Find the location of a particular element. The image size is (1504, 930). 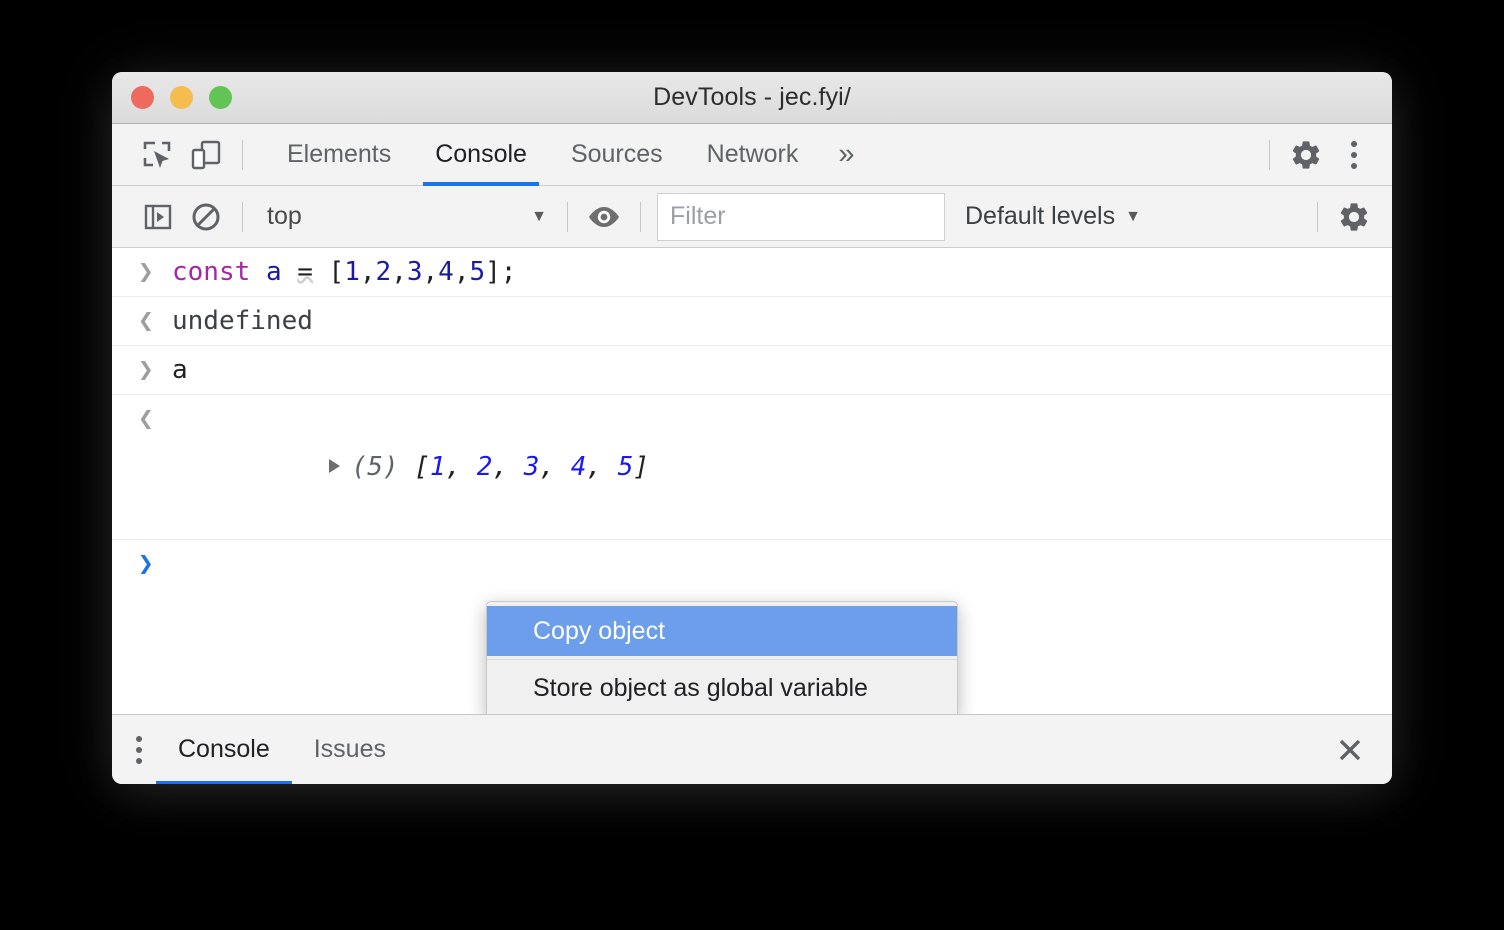

execution-context-select: top ▼ is located at coordinates (405, 217).